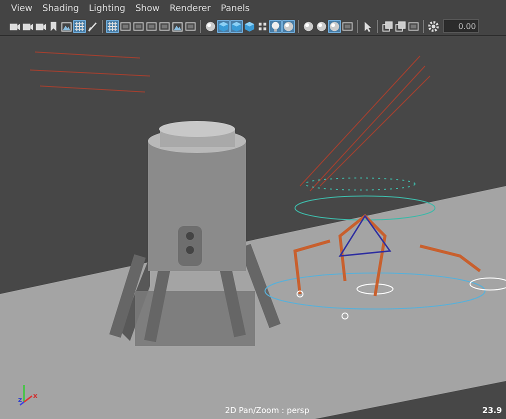  What do you see at coordinates (267, 410) in the screenshot?
I see `camera-label: 2D Pan/Zoom : persp` at bounding box center [267, 410].